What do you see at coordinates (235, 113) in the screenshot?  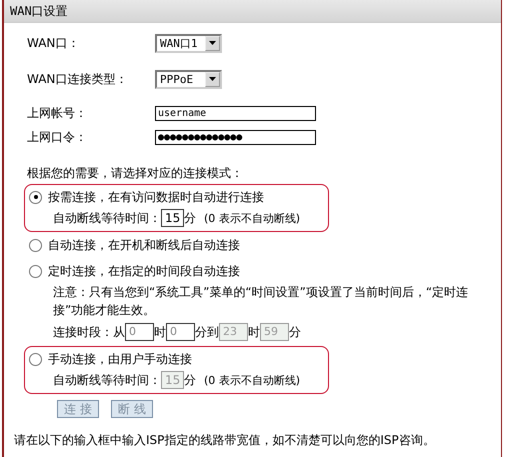 I see `input-field: username` at bounding box center [235, 113].